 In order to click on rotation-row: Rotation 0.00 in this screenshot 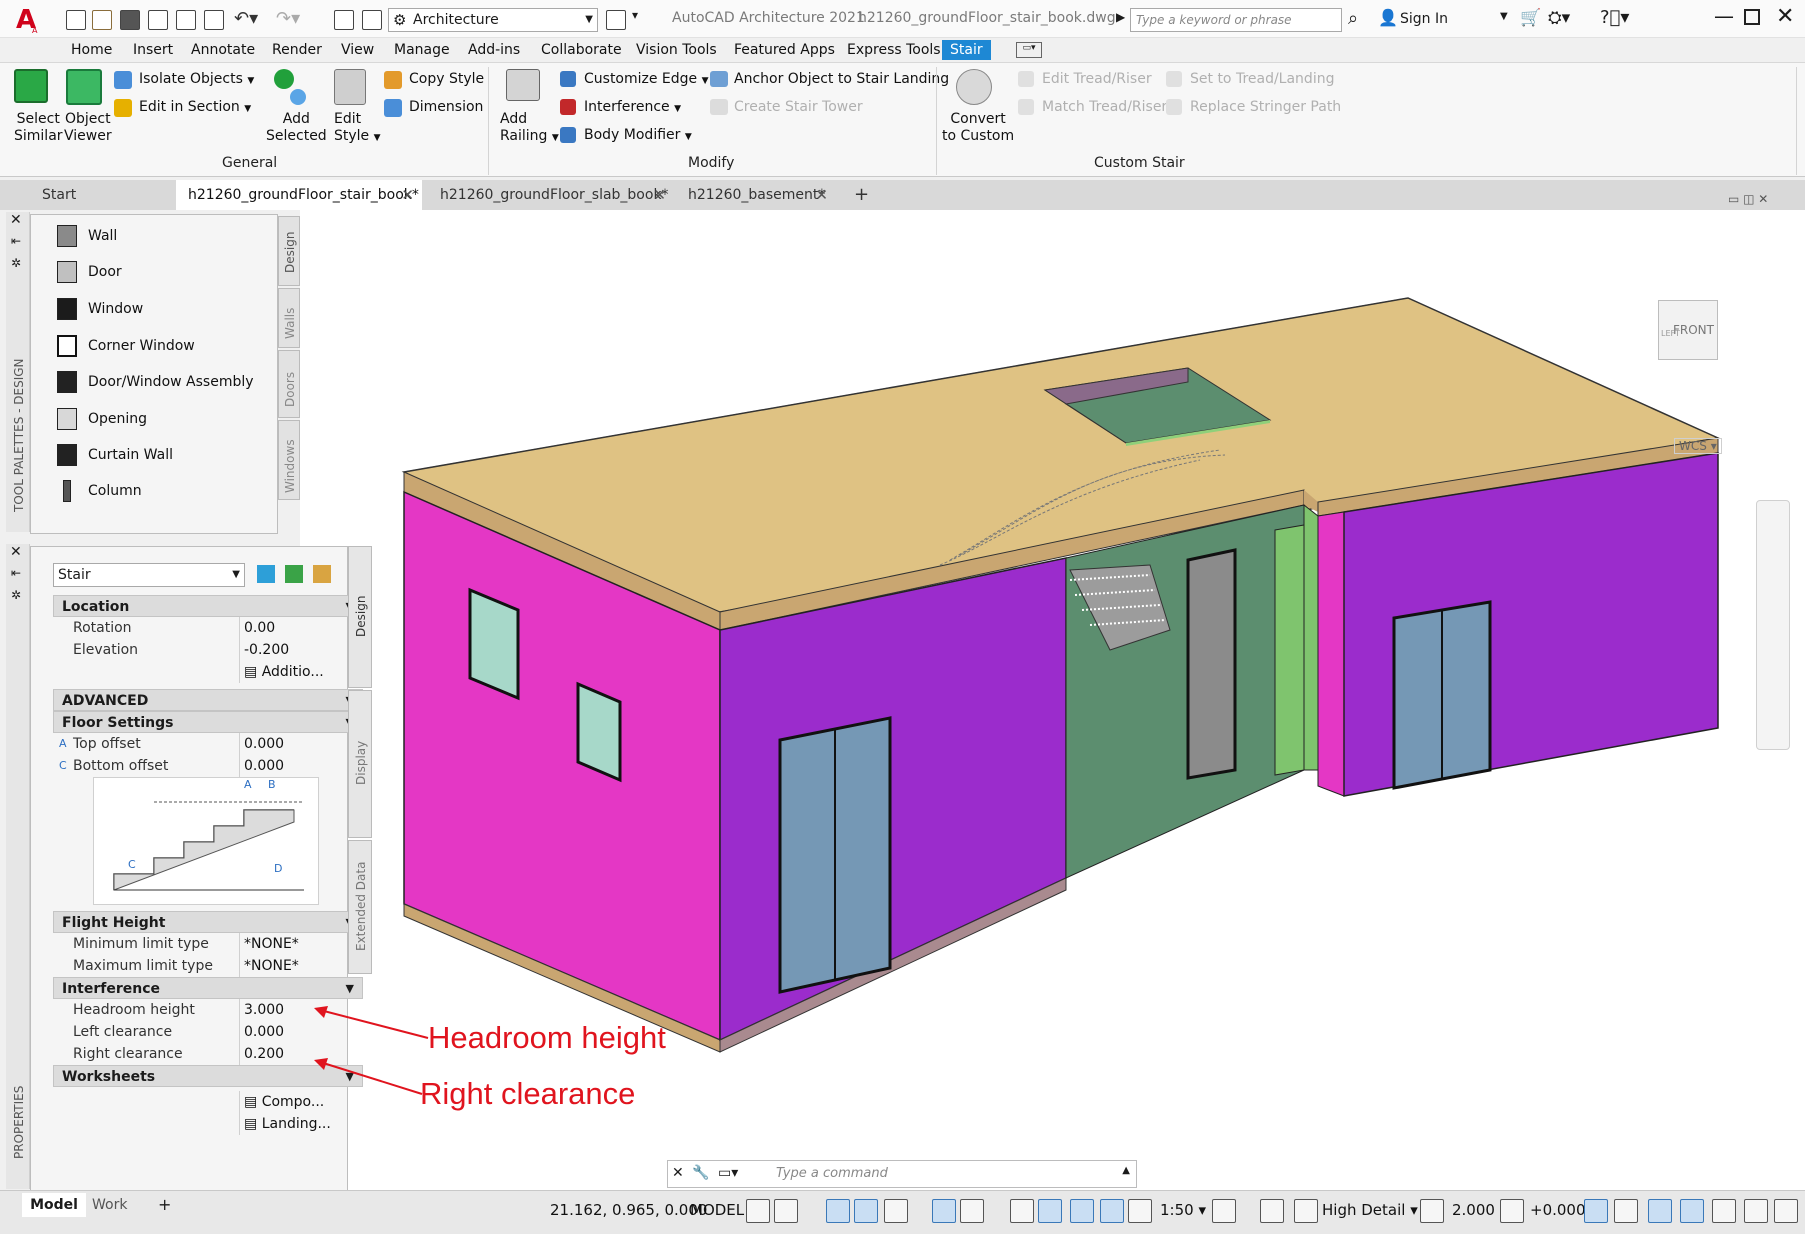, I will do `click(208, 628)`.